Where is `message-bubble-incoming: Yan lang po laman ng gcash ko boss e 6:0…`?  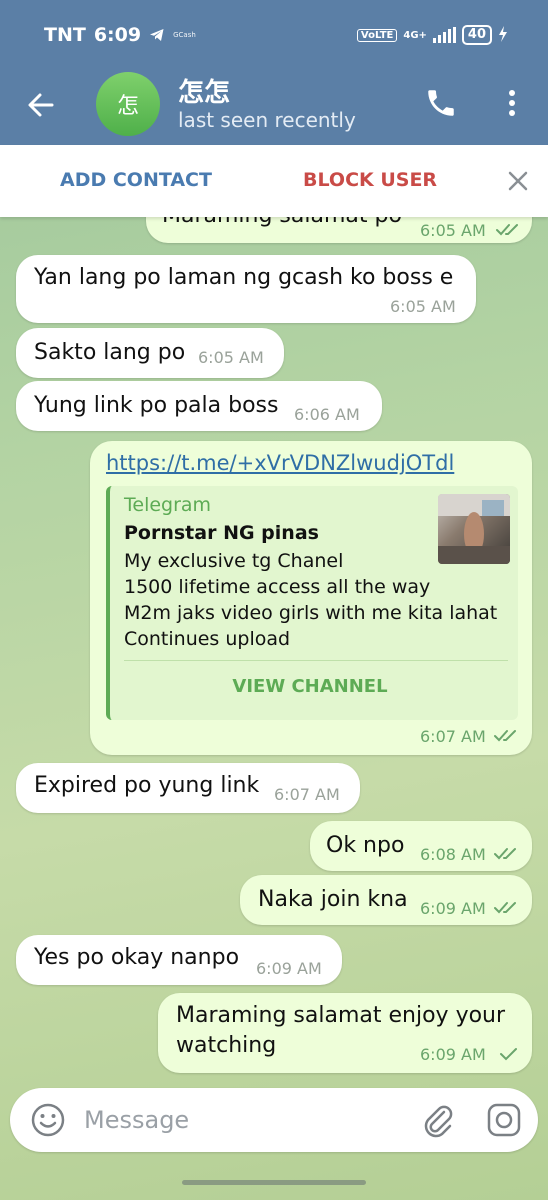
message-bubble-incoming: Yan lang po laman ng gcash ko boss e 6:0… is located at coordinates (246, 289).